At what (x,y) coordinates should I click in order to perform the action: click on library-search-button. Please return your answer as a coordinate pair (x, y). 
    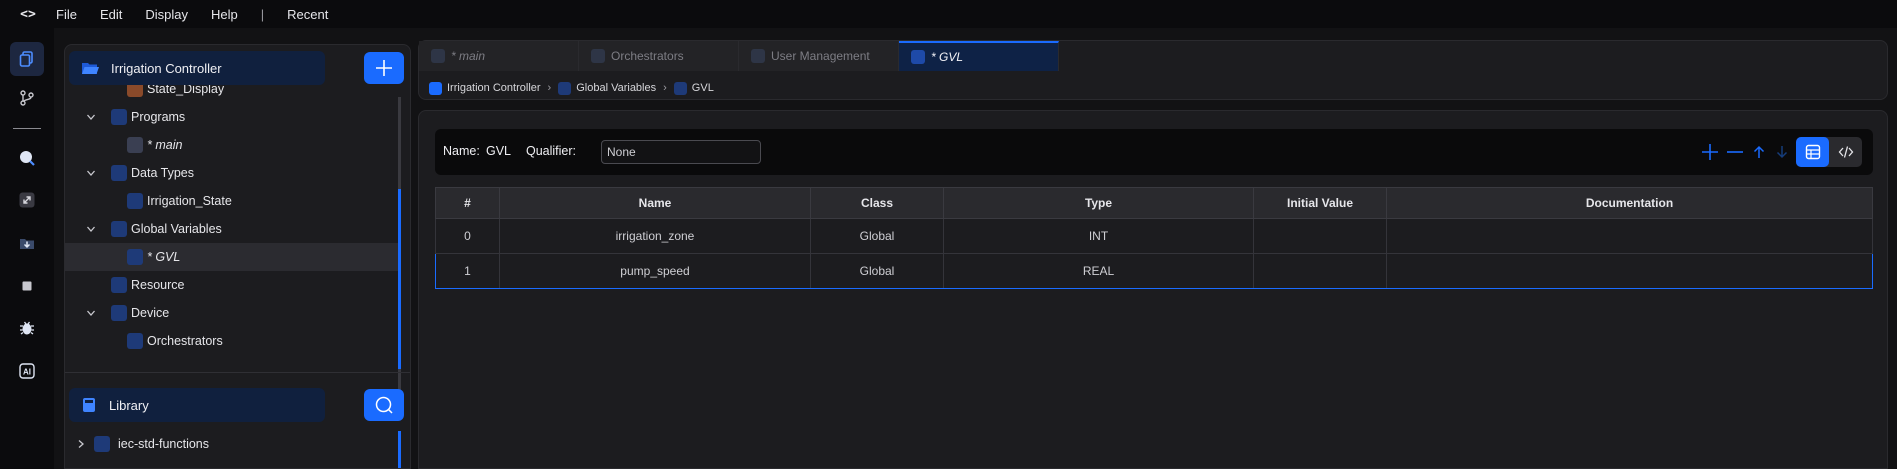
    Looking at the image, I should click on (384, 405).